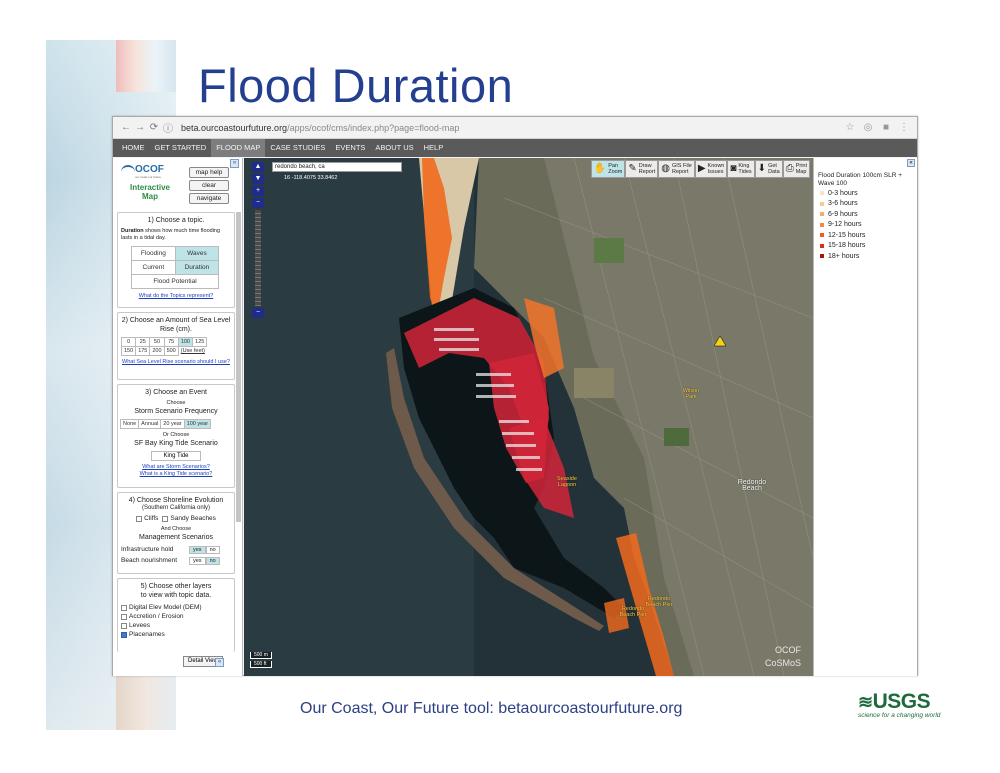 The image size is (1000, 773). I want to click on known-issues-tool: ▶ Known Issues, so click(711, 169).